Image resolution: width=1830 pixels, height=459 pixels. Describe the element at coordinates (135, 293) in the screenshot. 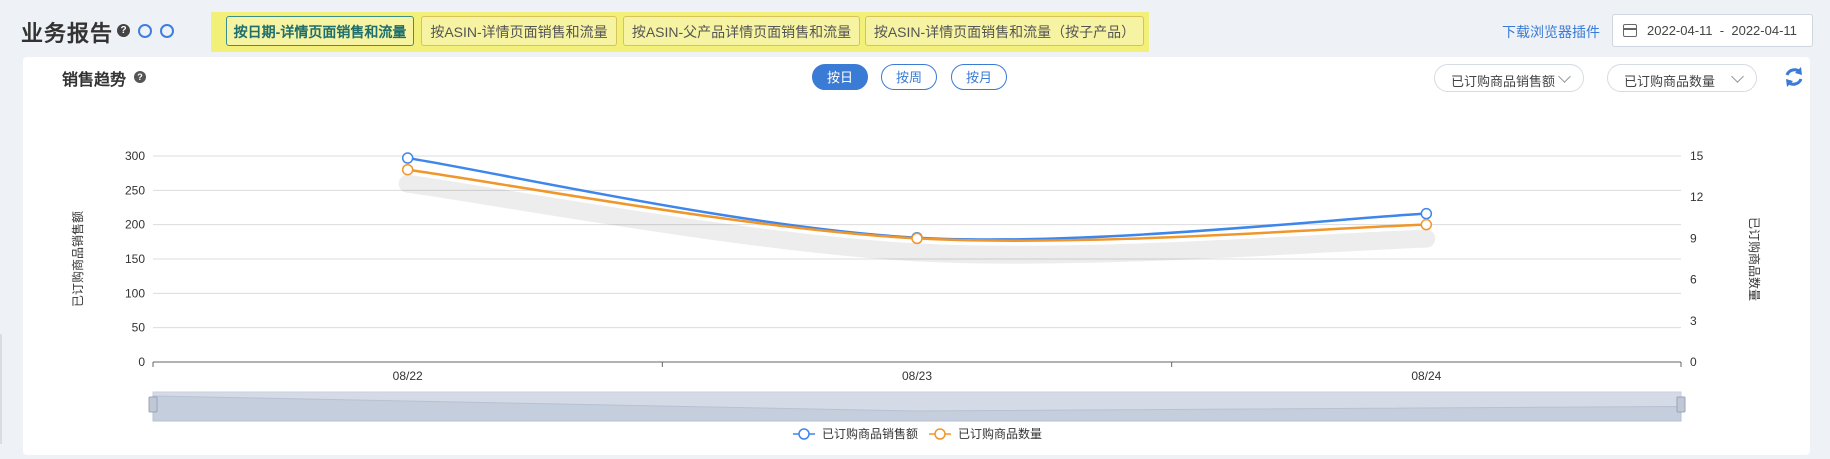

I see `y-tick-label: 100` at that location.